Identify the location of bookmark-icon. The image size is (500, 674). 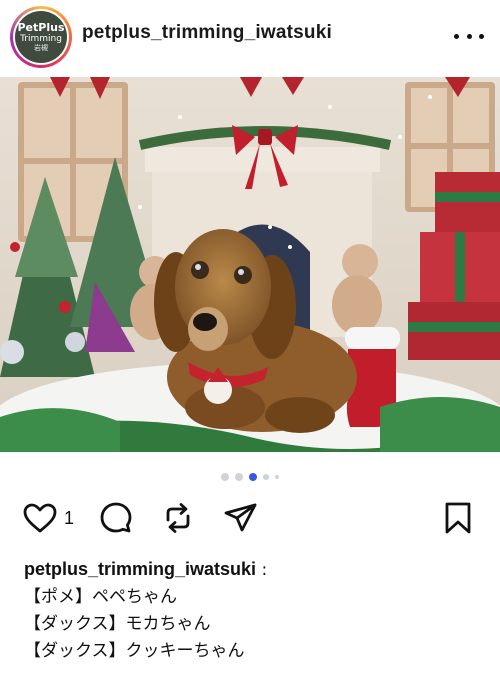
(458, 518).